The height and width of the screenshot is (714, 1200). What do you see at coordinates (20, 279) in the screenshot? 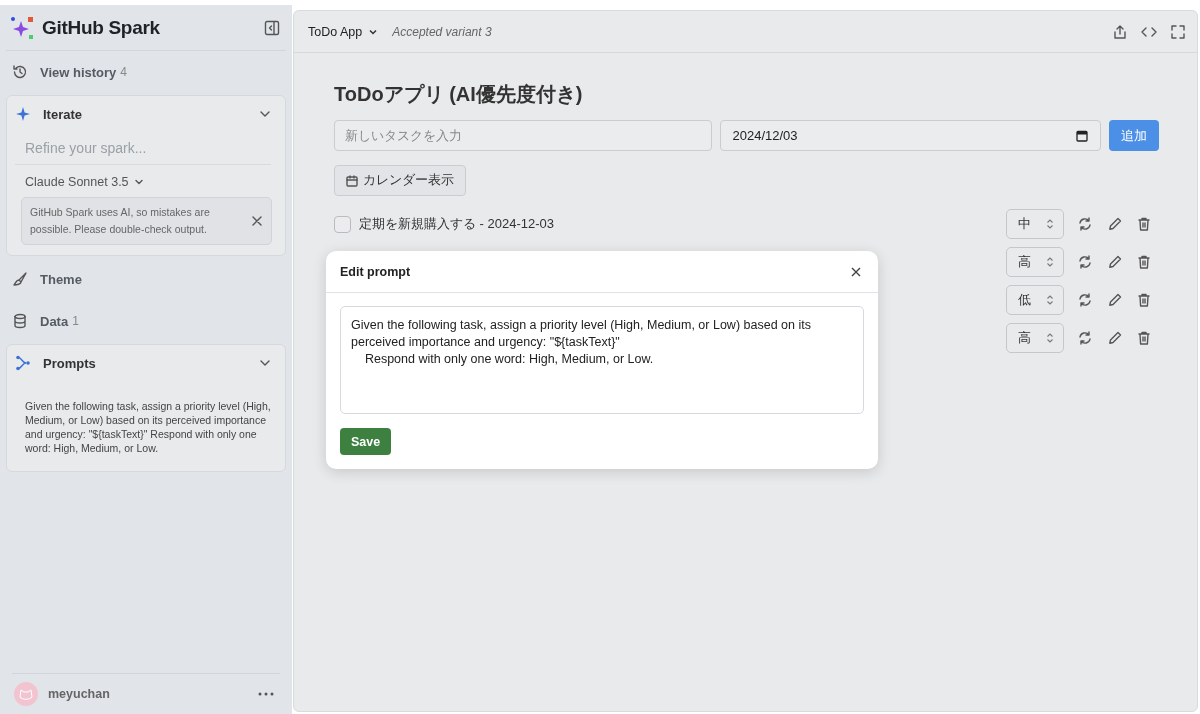
I see `brush-icon` at bounding box center [20, 279].